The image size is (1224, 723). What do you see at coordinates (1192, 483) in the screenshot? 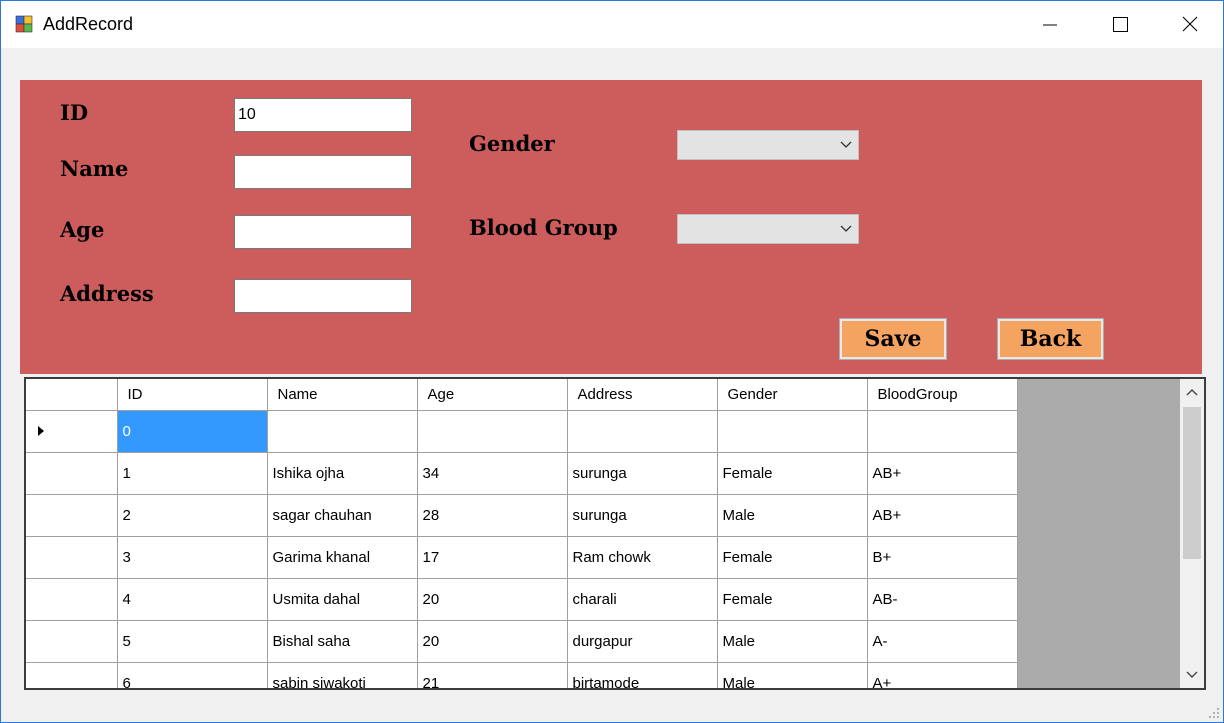
I see `scrollbar-thumb` at bounding box center [1192, 483].